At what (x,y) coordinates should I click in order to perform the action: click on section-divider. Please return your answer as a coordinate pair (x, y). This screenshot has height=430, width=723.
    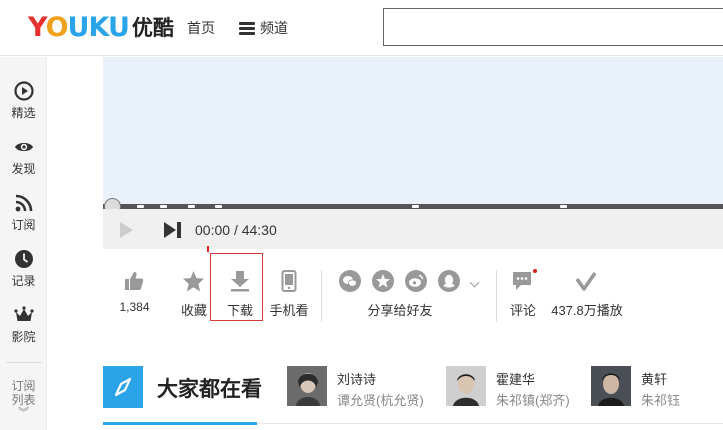
    Looking at the image, I should click on (490, 423).